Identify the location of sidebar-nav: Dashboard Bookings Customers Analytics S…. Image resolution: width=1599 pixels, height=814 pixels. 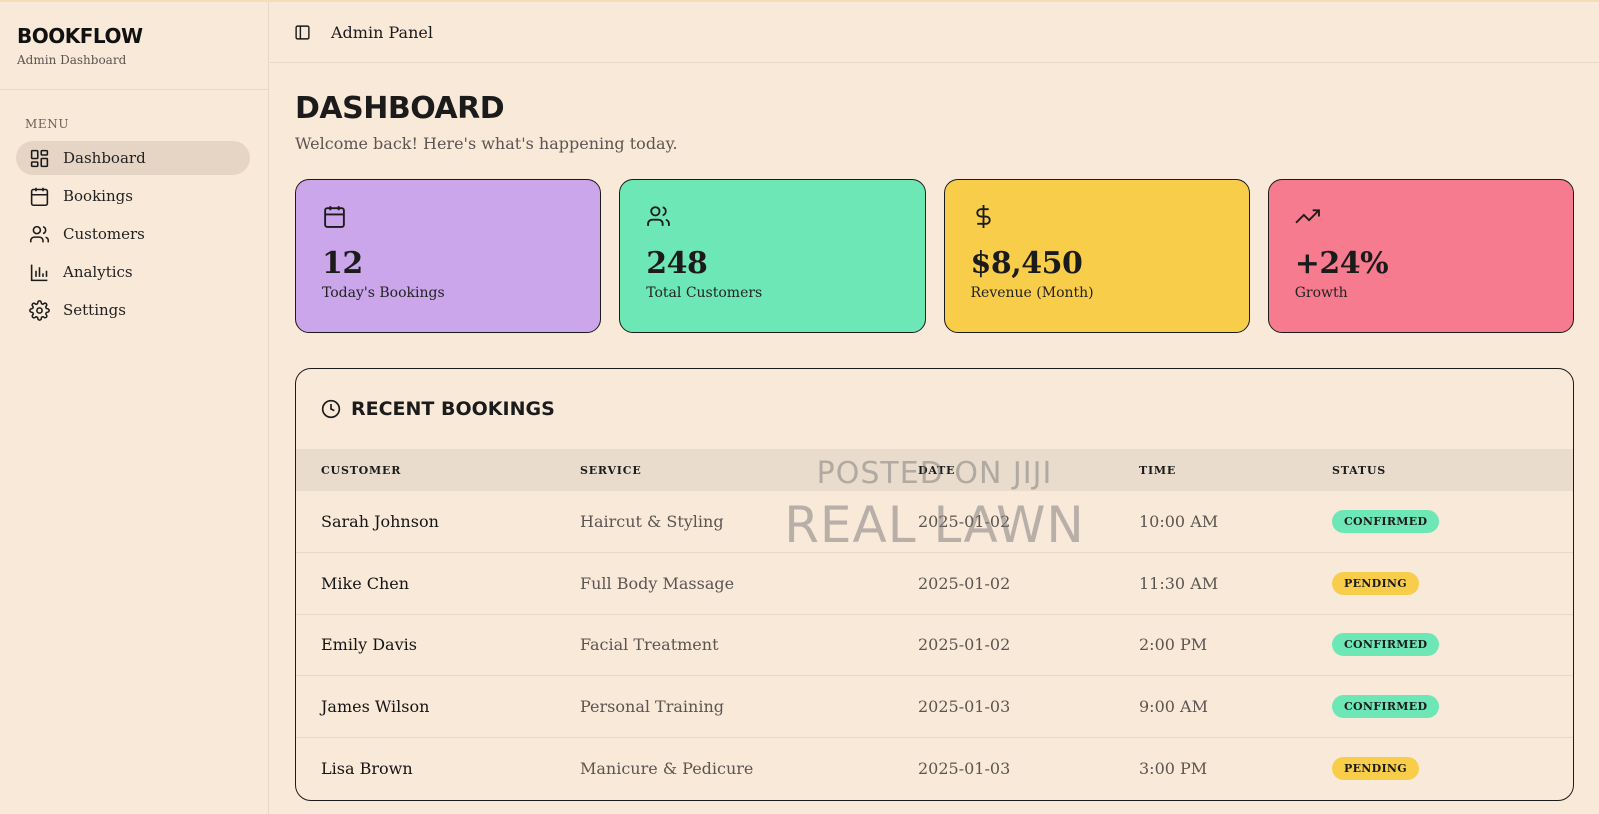
(134, 234).